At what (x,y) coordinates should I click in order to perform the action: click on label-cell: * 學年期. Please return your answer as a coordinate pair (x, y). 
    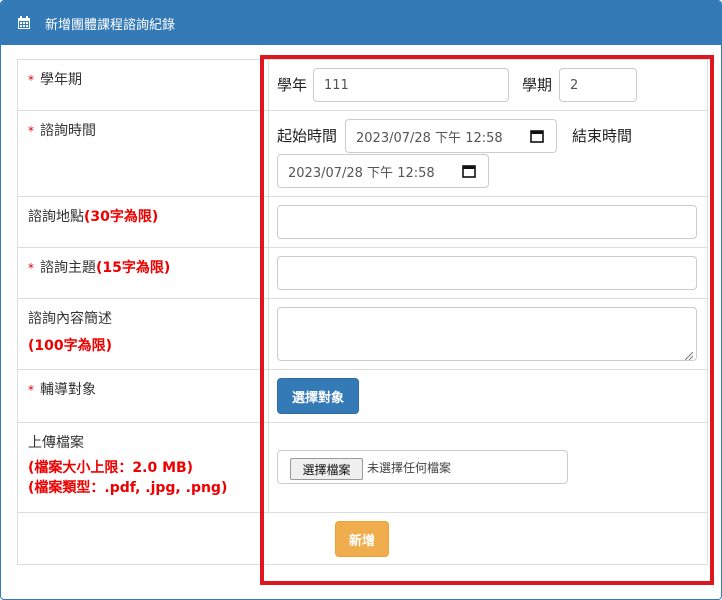
    Looking at the image, I should click on (143, 85).